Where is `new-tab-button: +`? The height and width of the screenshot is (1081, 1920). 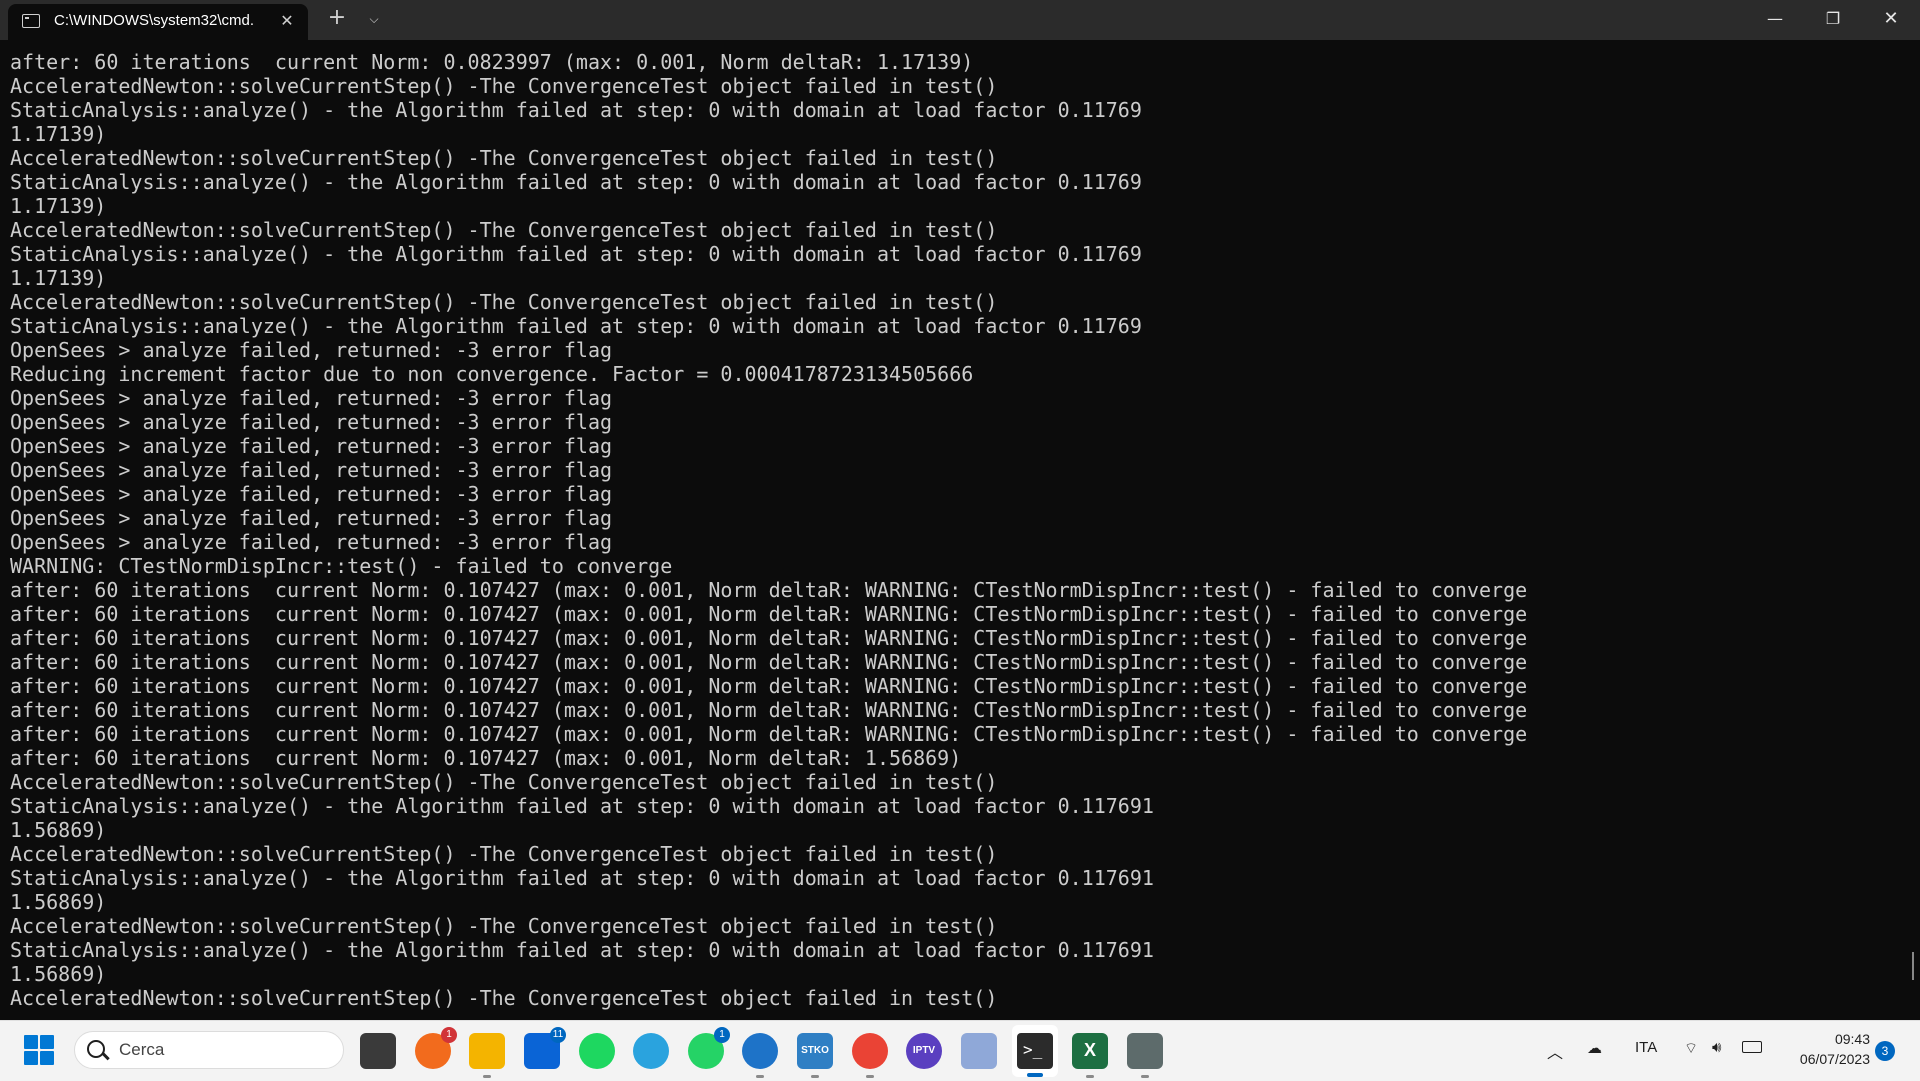 new-tab-button: + is located at coordinates (337, 19).